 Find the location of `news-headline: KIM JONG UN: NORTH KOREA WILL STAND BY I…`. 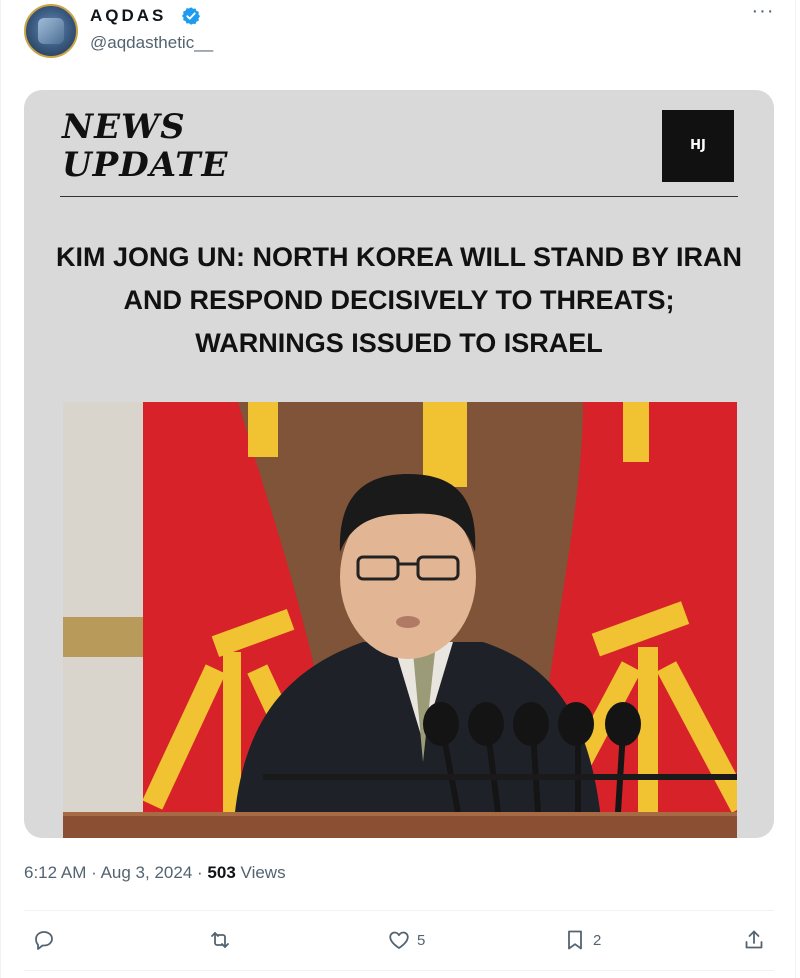

news-headline: KIM JONG UN: NORTH KOREA WILL STAND BY I… is located at coordinates (399, 300).